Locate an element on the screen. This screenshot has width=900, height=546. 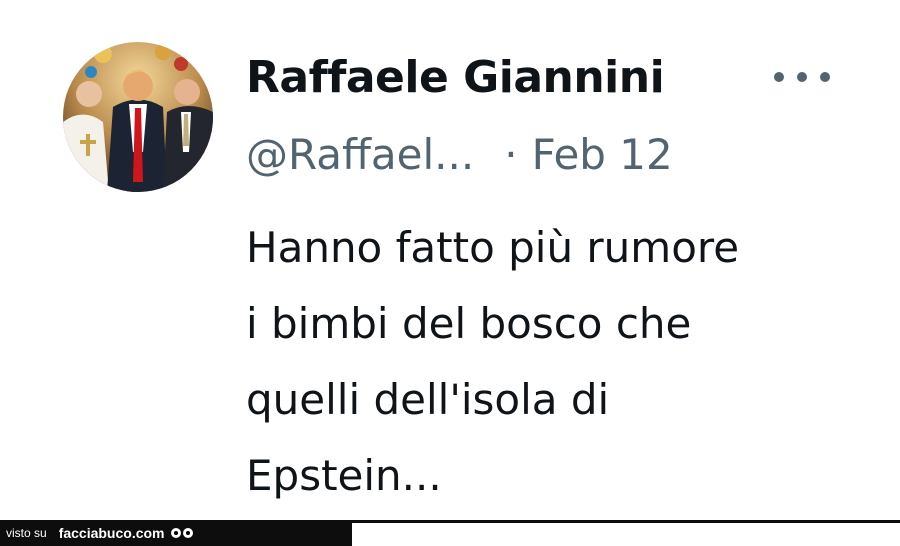
more-options-icon is located at coordinates (802, 77).